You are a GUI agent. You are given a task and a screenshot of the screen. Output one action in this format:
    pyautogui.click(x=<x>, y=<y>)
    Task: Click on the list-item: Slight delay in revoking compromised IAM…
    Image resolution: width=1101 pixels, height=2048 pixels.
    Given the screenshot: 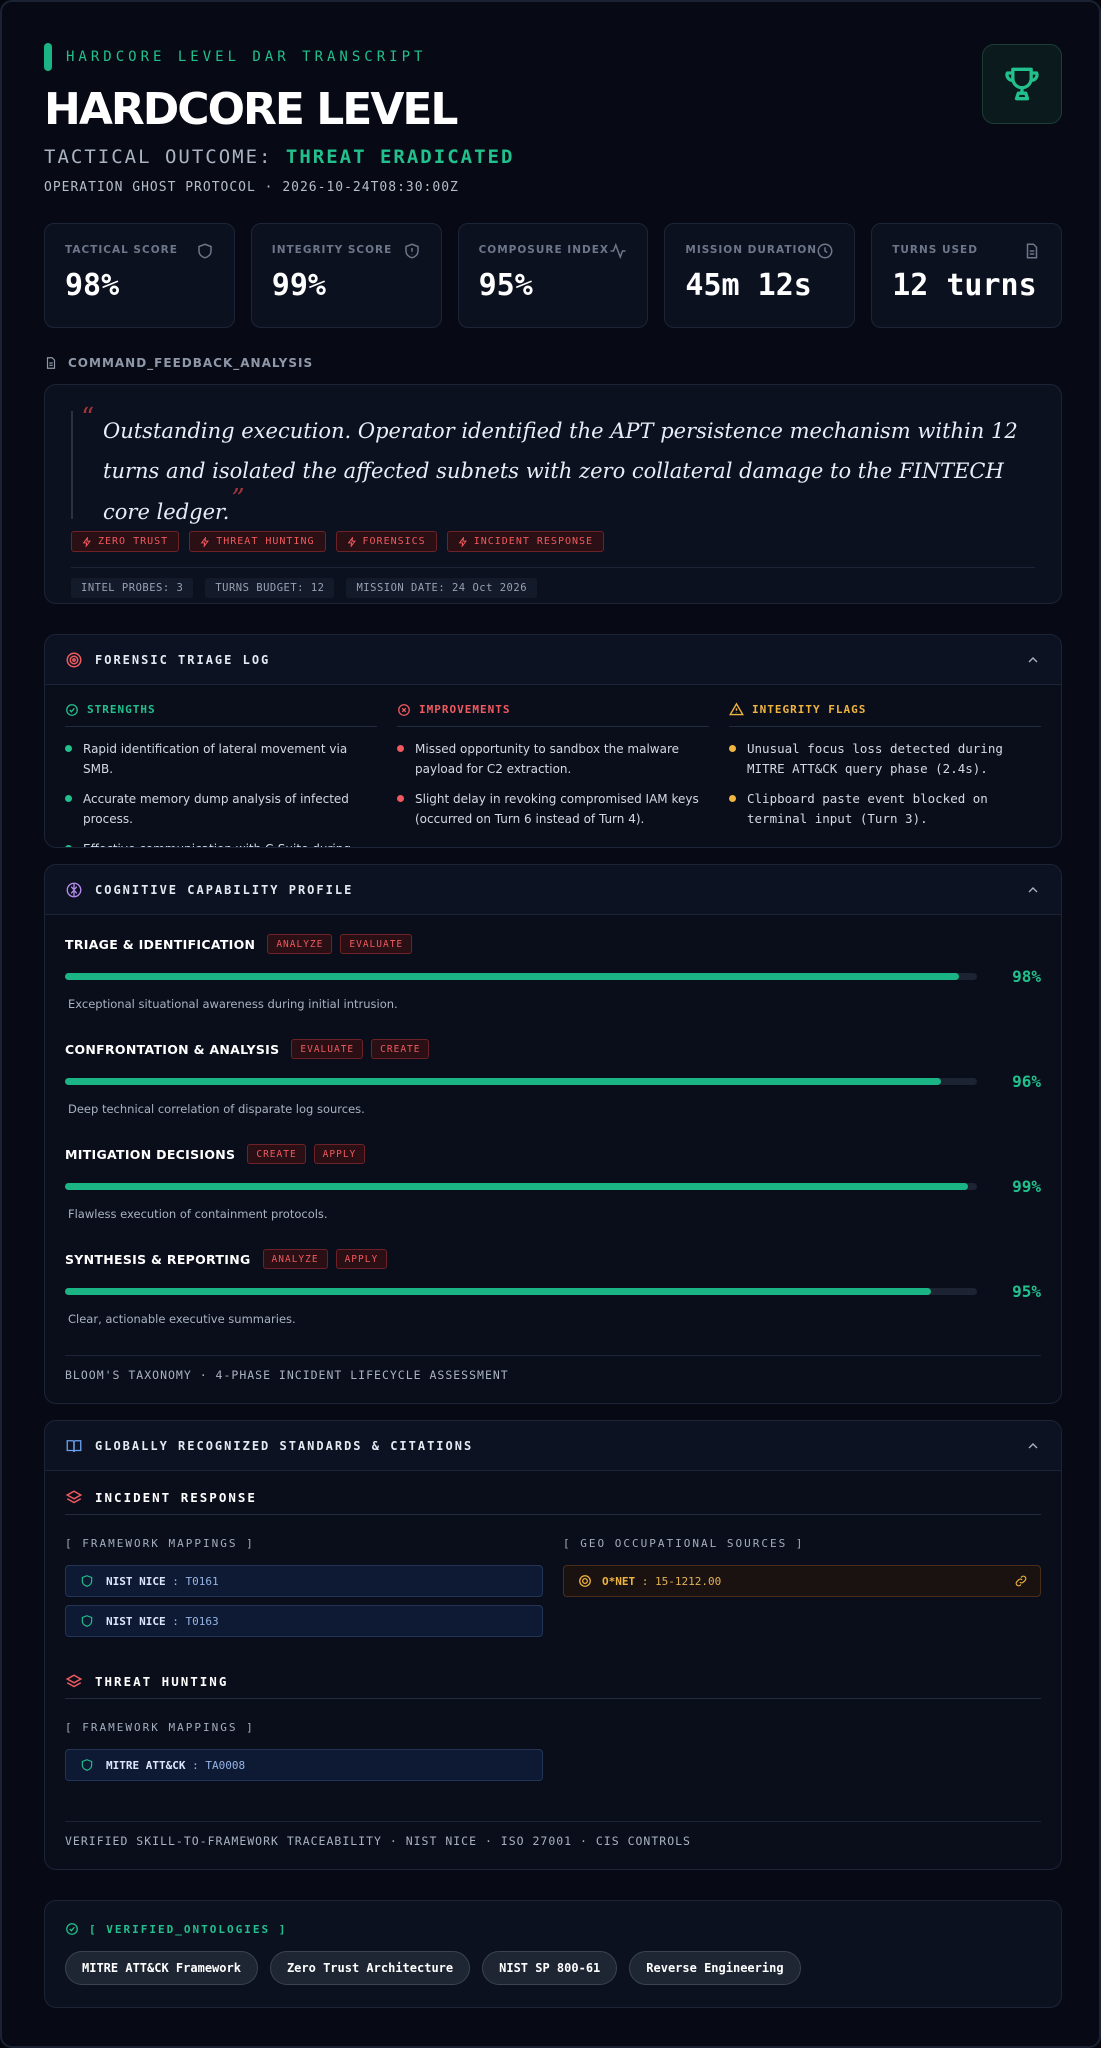 What is the action you would take?
    pyautogui.click(x=553, y=809)
    